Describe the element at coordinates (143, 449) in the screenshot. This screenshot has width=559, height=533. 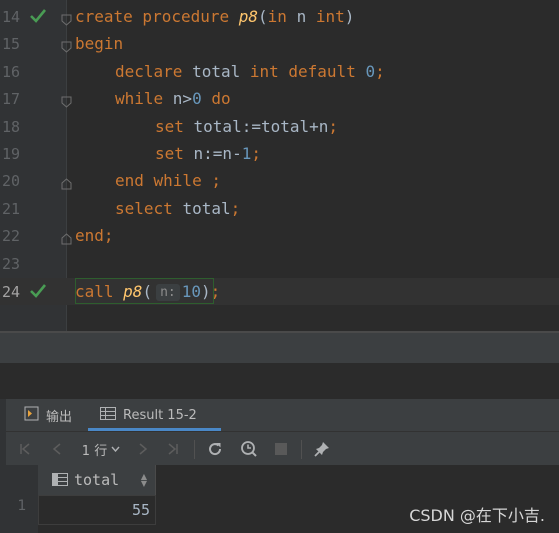
I see `next-page-icon` at that location.